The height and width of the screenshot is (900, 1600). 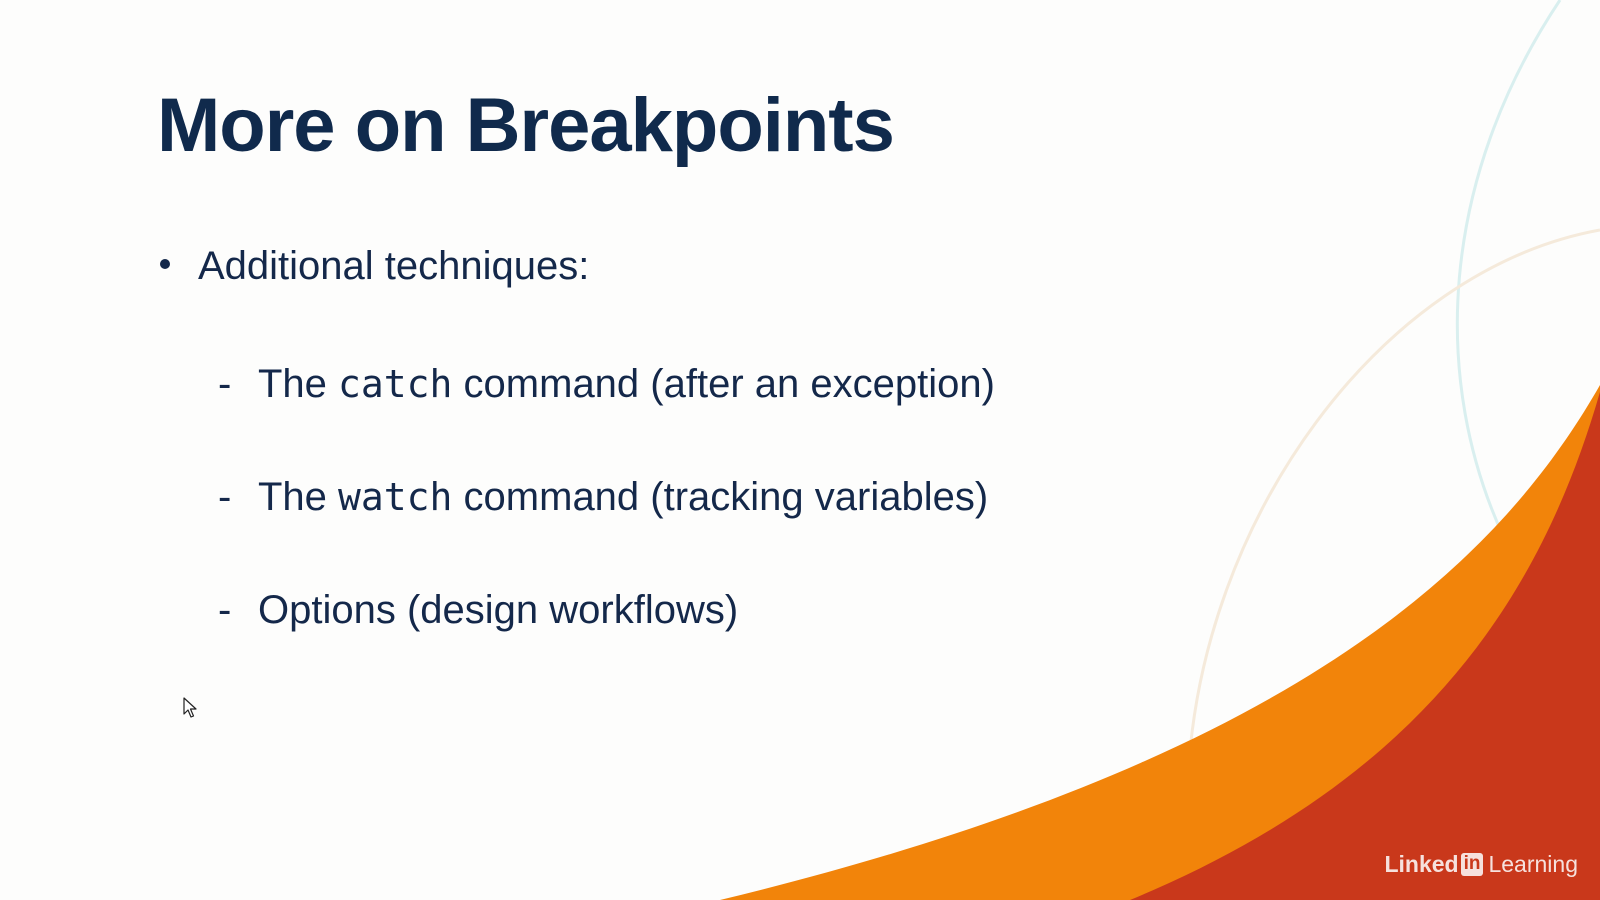 What do you see at coordinates (374, 266) in the screenshot?
I see `bullet-item: Additional techniques:` at bounding box center [374, 266].